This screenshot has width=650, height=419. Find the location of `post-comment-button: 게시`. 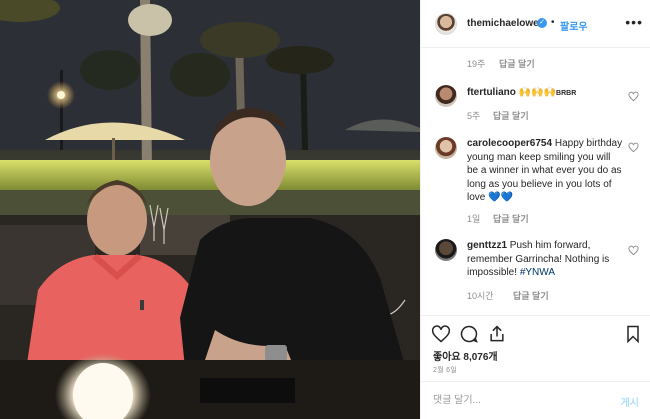

post-comment-button: 게시 is located at coordinates (630, 401).